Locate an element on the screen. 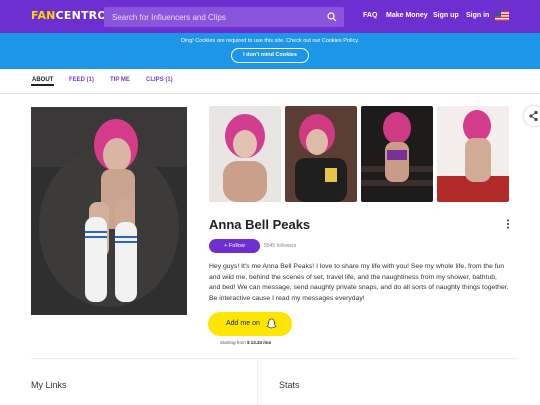 The image size is (540, 405). search-bar is located at coordinates (224, 17).